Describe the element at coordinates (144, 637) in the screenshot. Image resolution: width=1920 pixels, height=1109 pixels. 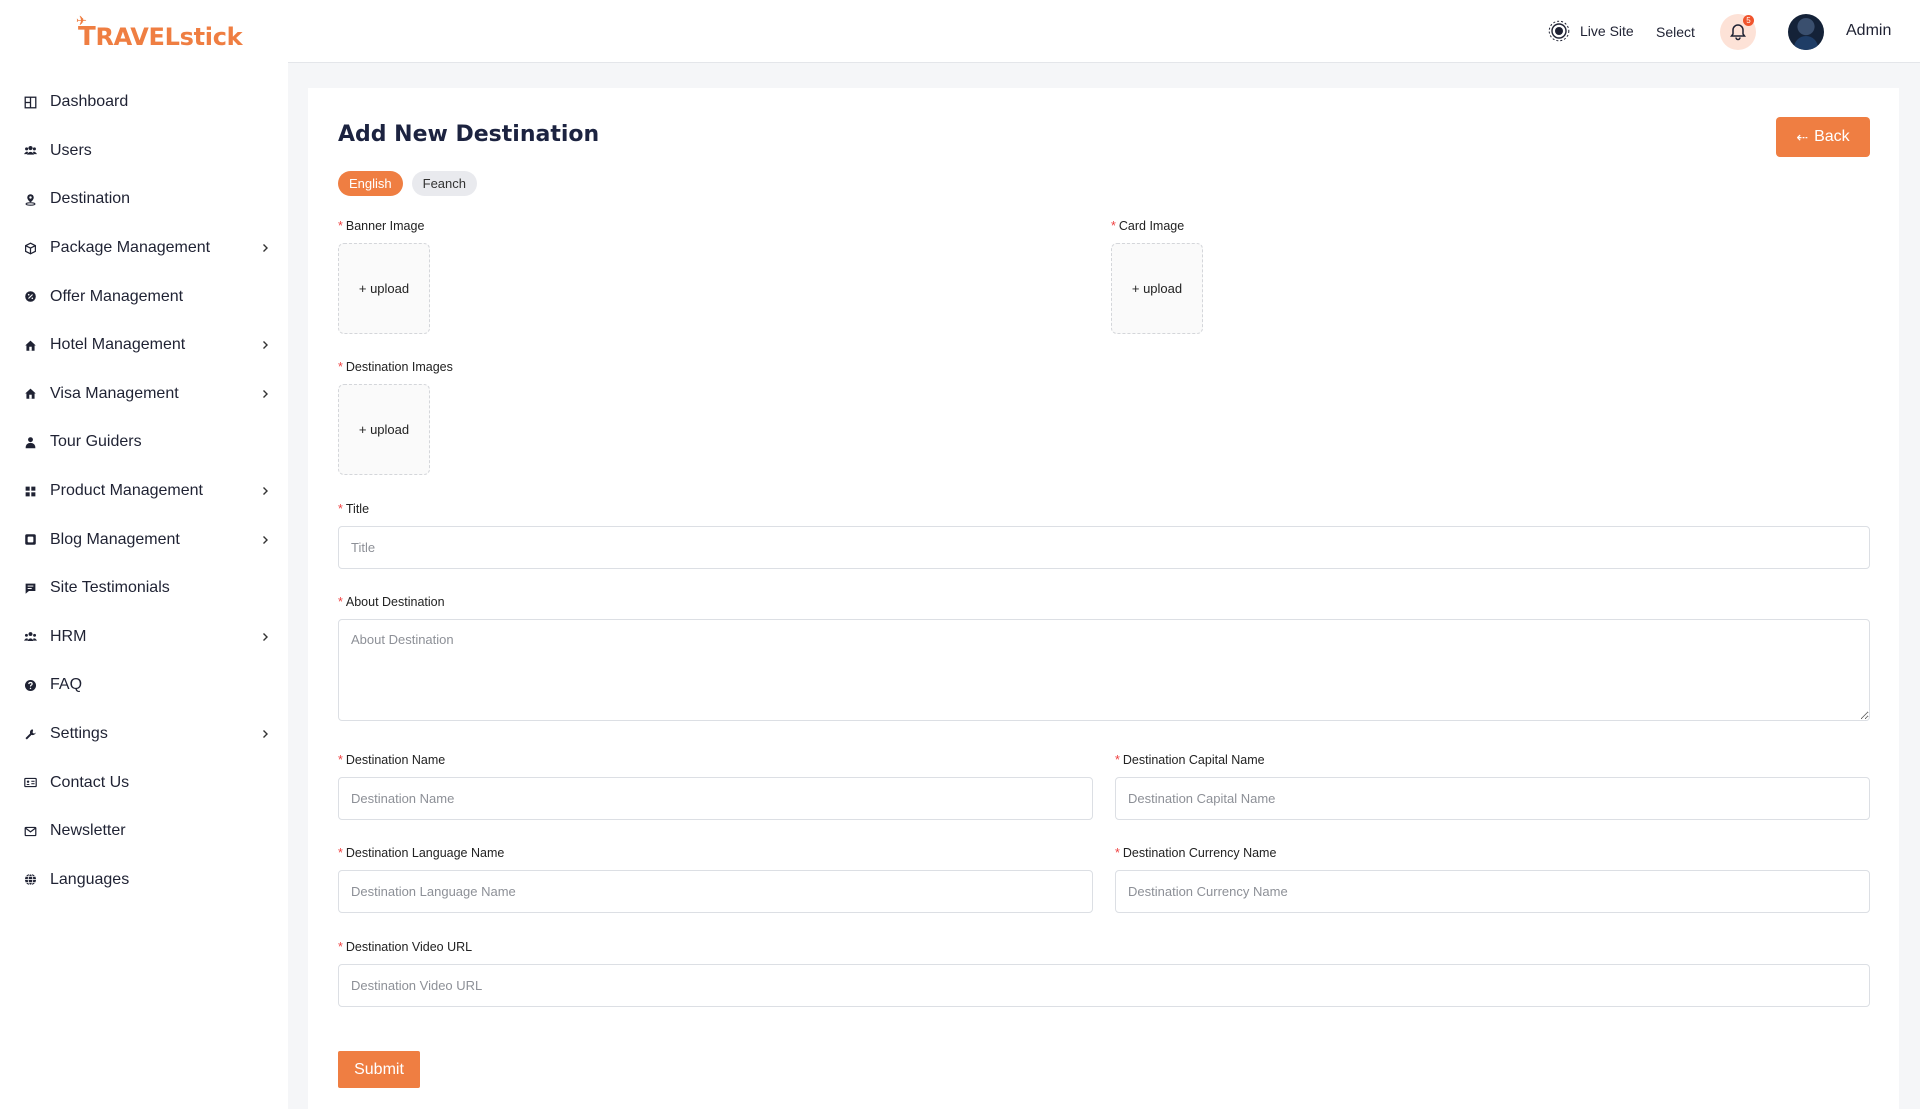
I see `sidebar-item-hrm: HRM` at that location.